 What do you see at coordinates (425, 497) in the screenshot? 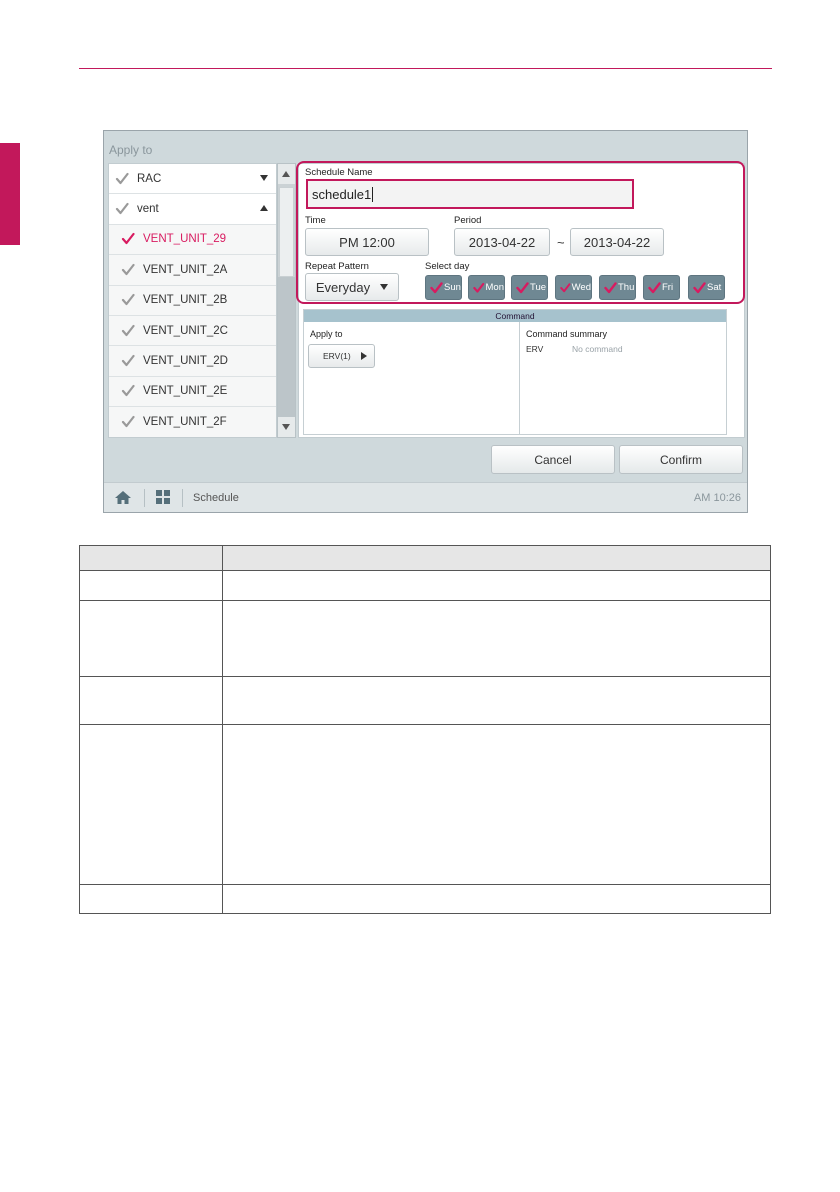
I see `bottom-bar: Schedule AM 10:26` at bounding box center [425, 497].